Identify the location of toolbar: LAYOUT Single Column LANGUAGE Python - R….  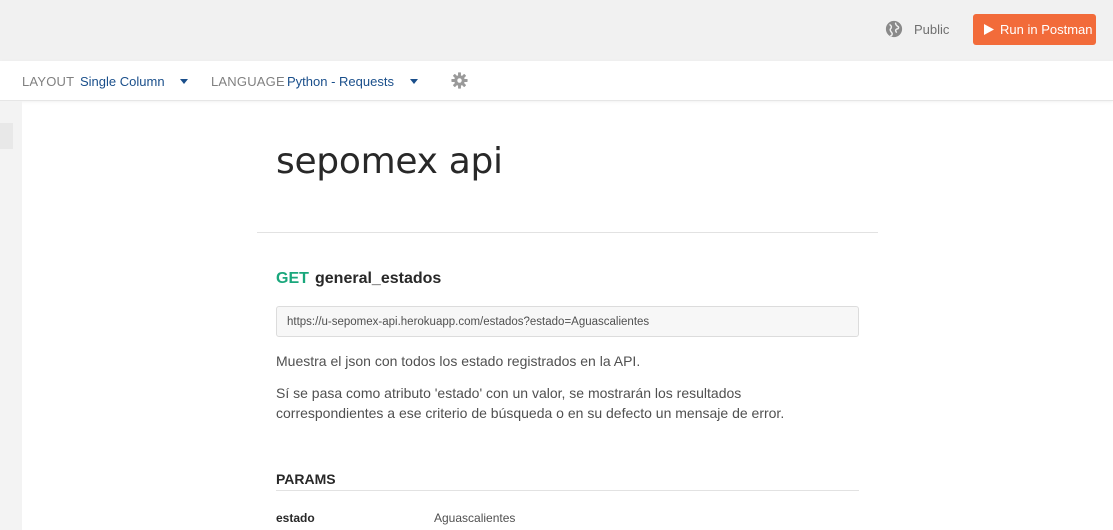
(556, 81).